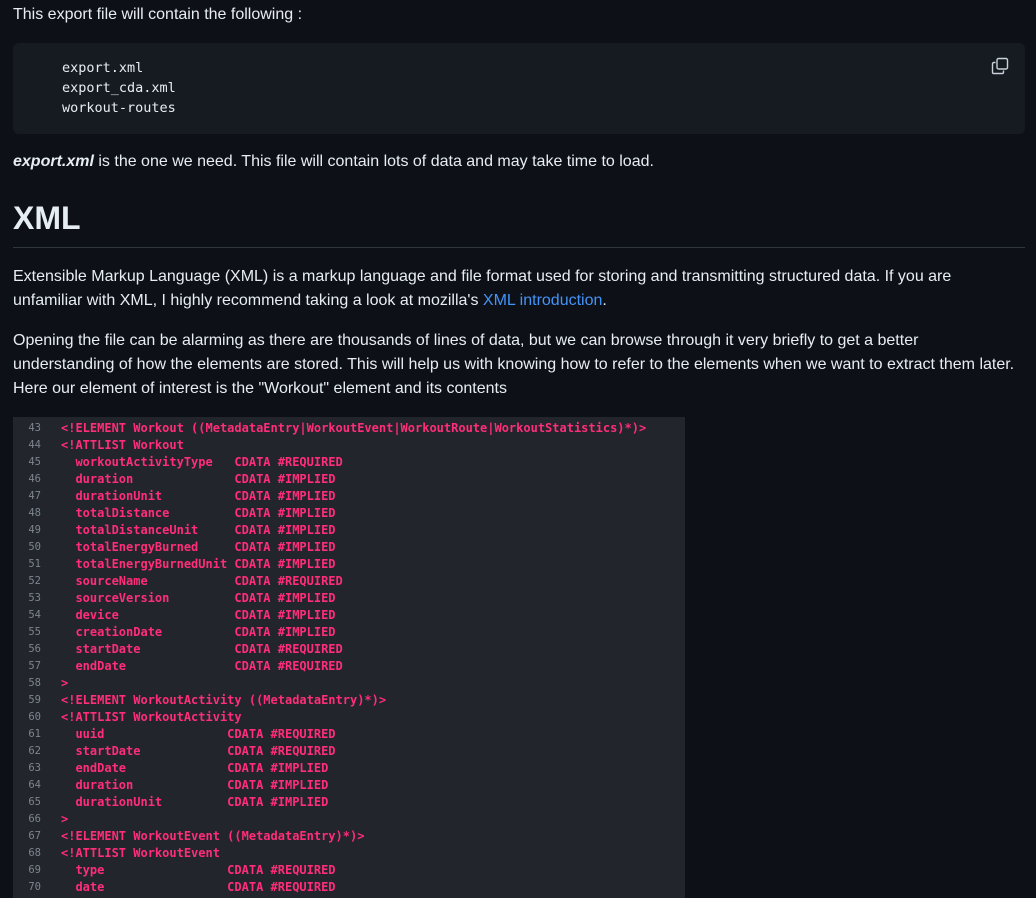  What do you see at coordinates (202, 462) in the screenshot?
I see `code-text: workoutActivityType CDATA #REQUIRED` at bounding box center [202, 462].